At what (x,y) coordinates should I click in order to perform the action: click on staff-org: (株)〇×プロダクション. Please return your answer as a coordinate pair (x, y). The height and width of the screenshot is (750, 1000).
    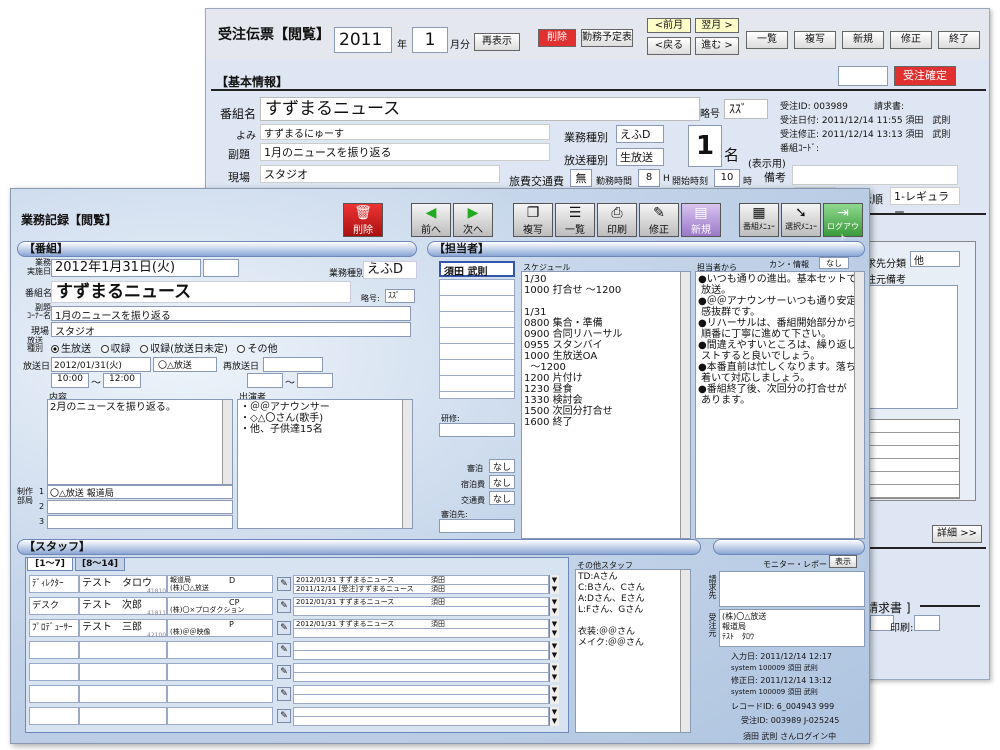
    Looking at the image, I should click on (220, 606).